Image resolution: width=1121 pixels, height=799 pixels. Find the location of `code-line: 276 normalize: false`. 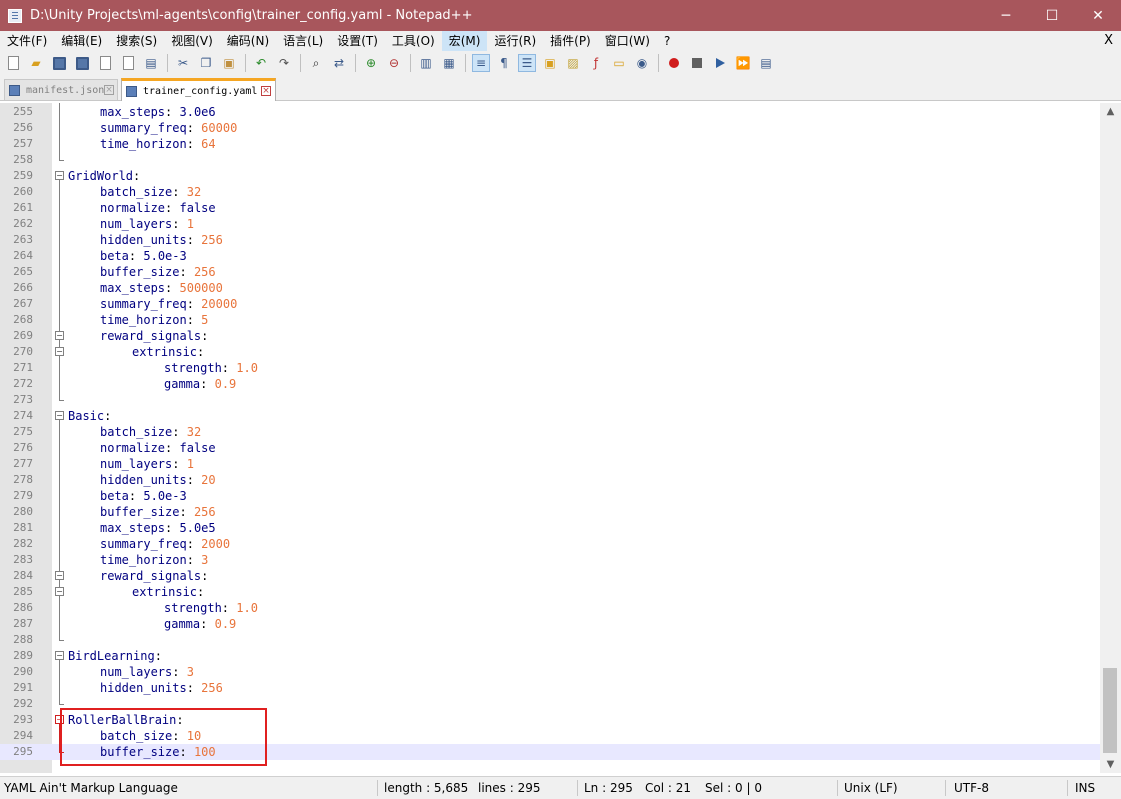

code-line: 276 normalize: false is located at coordinates (550, 448).